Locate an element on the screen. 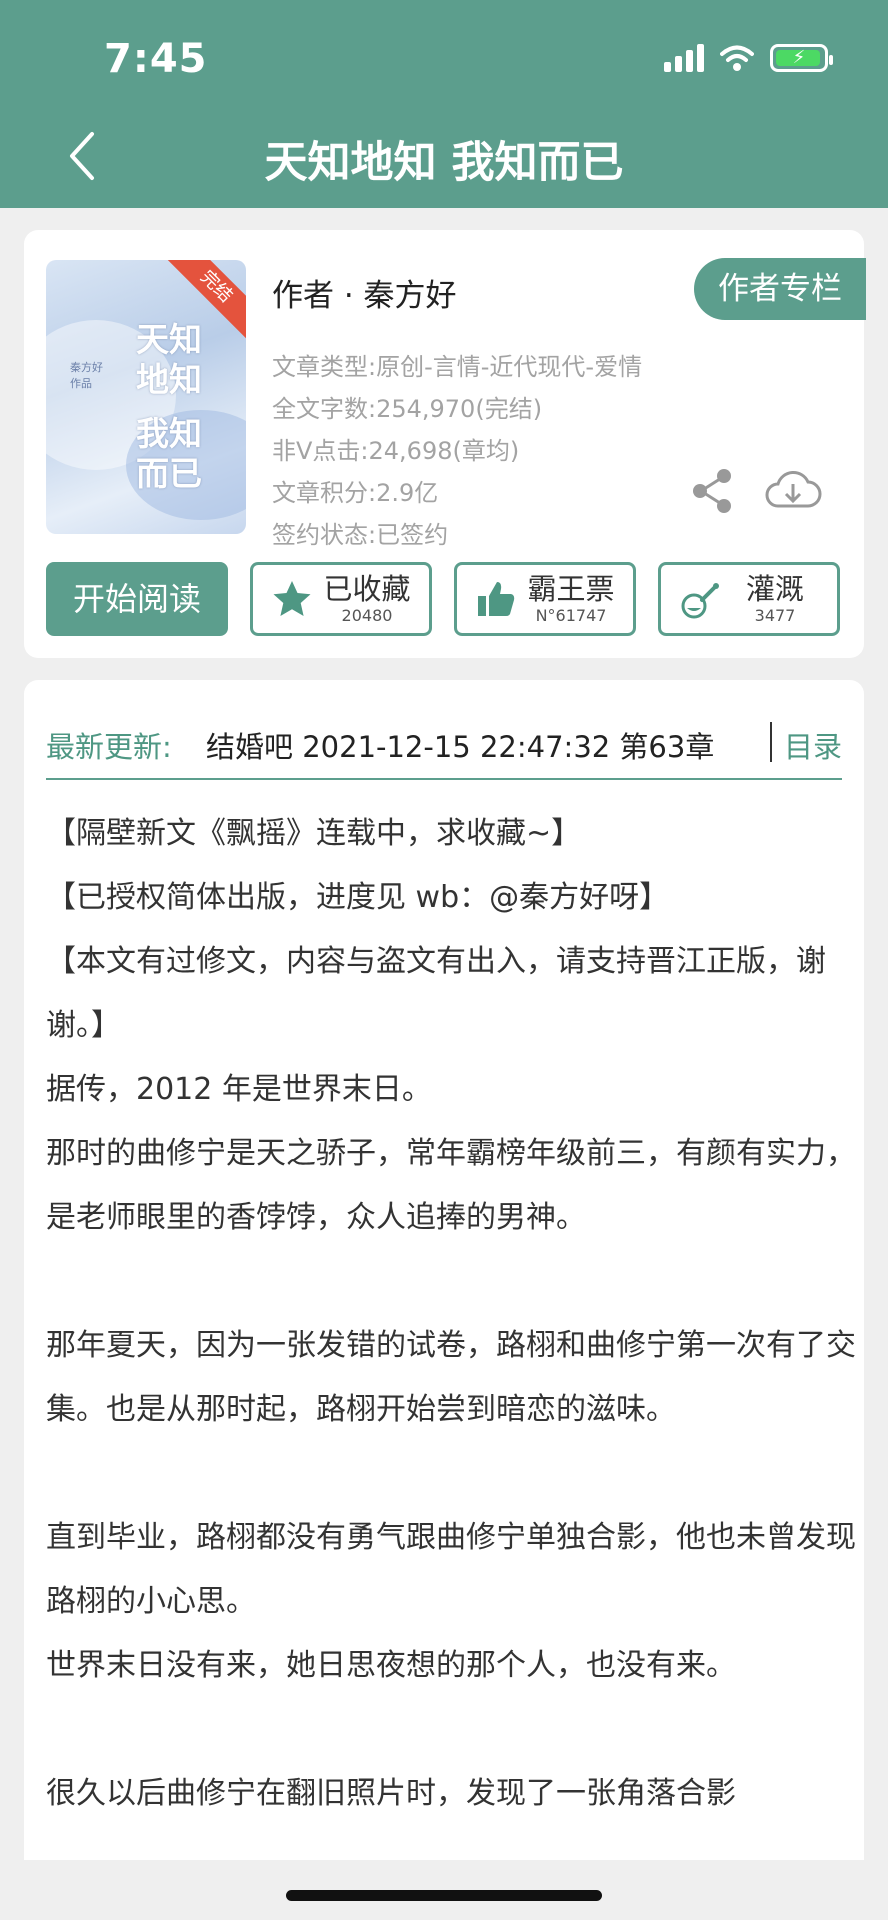 The height and width of the screenshot is (1920, 888). author-page-button: 作者专栏 is located at coordinates (780, 289).